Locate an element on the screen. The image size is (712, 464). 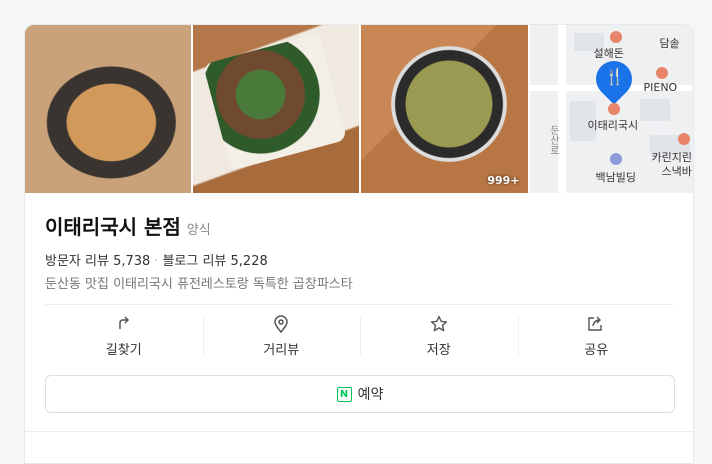
directions-label: 길찾기 is located at coordinates (123, 350).